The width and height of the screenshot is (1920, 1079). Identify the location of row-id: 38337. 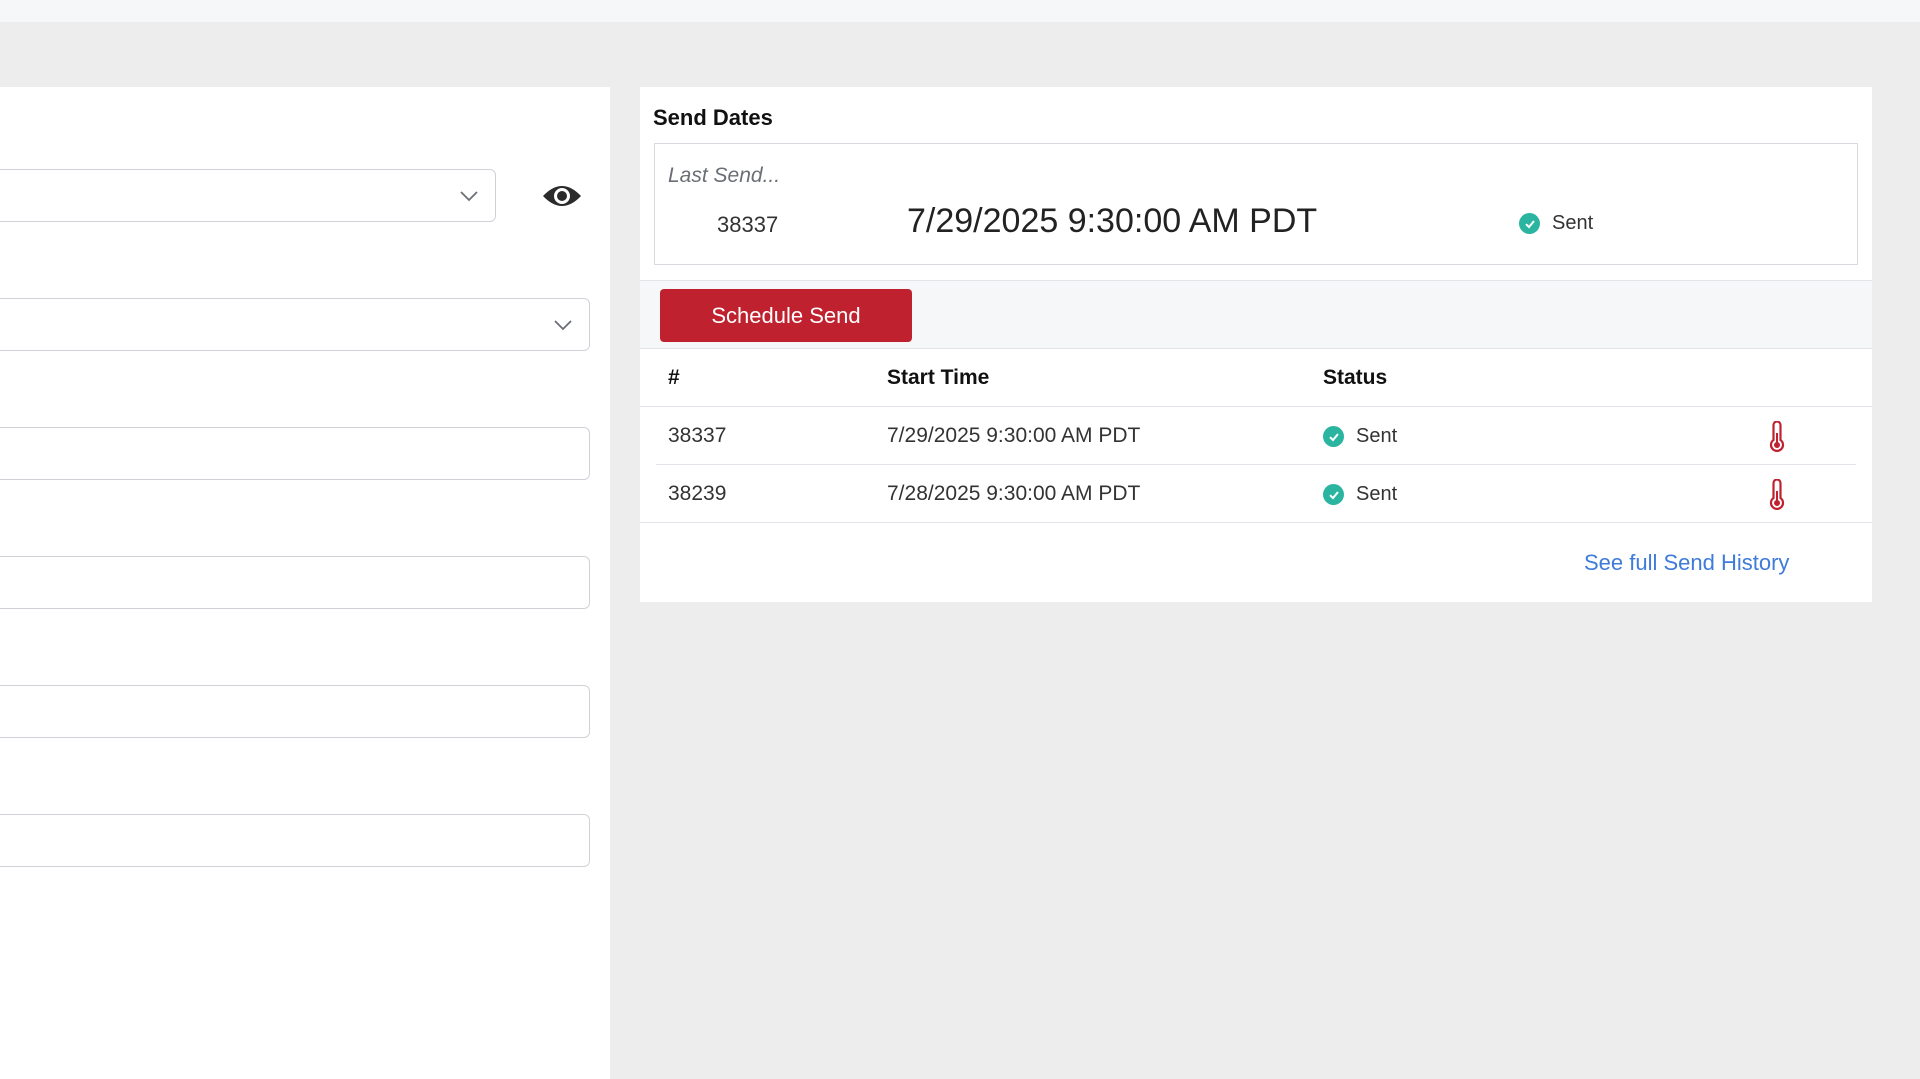
(697, 435).